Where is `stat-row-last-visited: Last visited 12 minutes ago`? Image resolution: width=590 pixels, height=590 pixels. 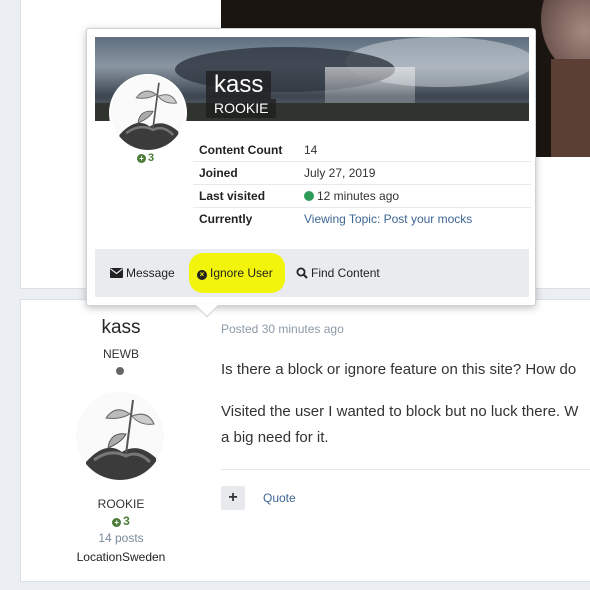
stat-row-last-visited: Last visited 12 minutes ago is located at coordinates (362, 196).